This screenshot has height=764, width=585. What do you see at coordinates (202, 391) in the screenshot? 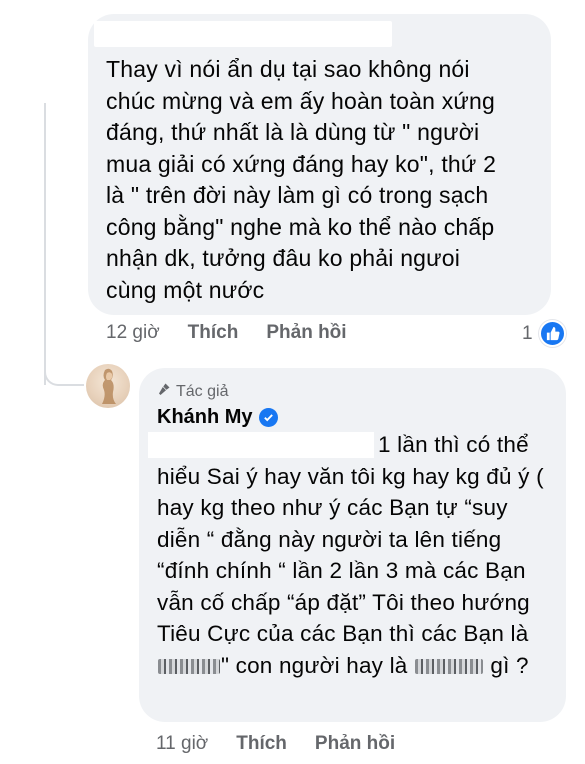
I see `author-badge-label: Tác giả` at bounding box center [202, 391].